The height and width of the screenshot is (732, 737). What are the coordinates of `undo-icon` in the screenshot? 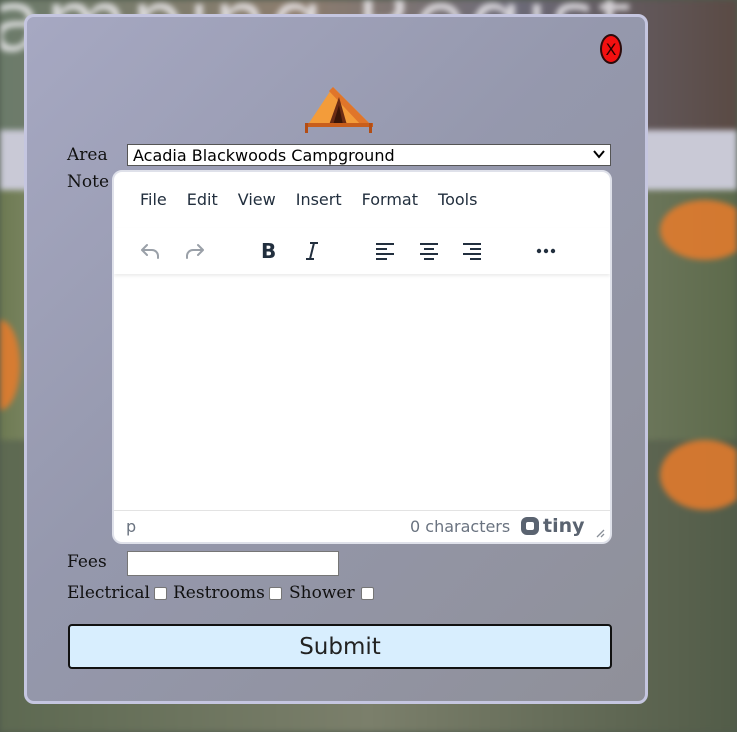 It's located at (150, 251).